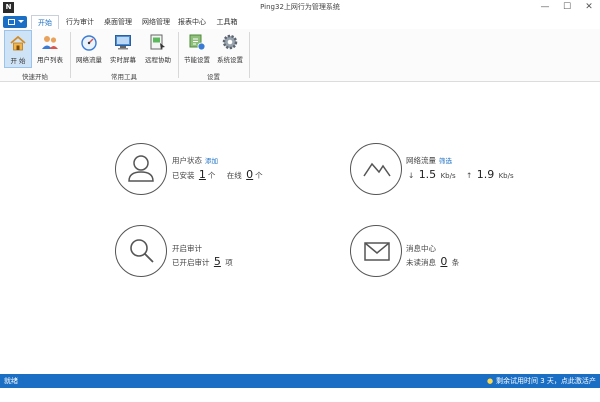 The width and height of the screenshot is (600, 402). I want to click on power-settings-button: 节能设置, so click(197, 49).